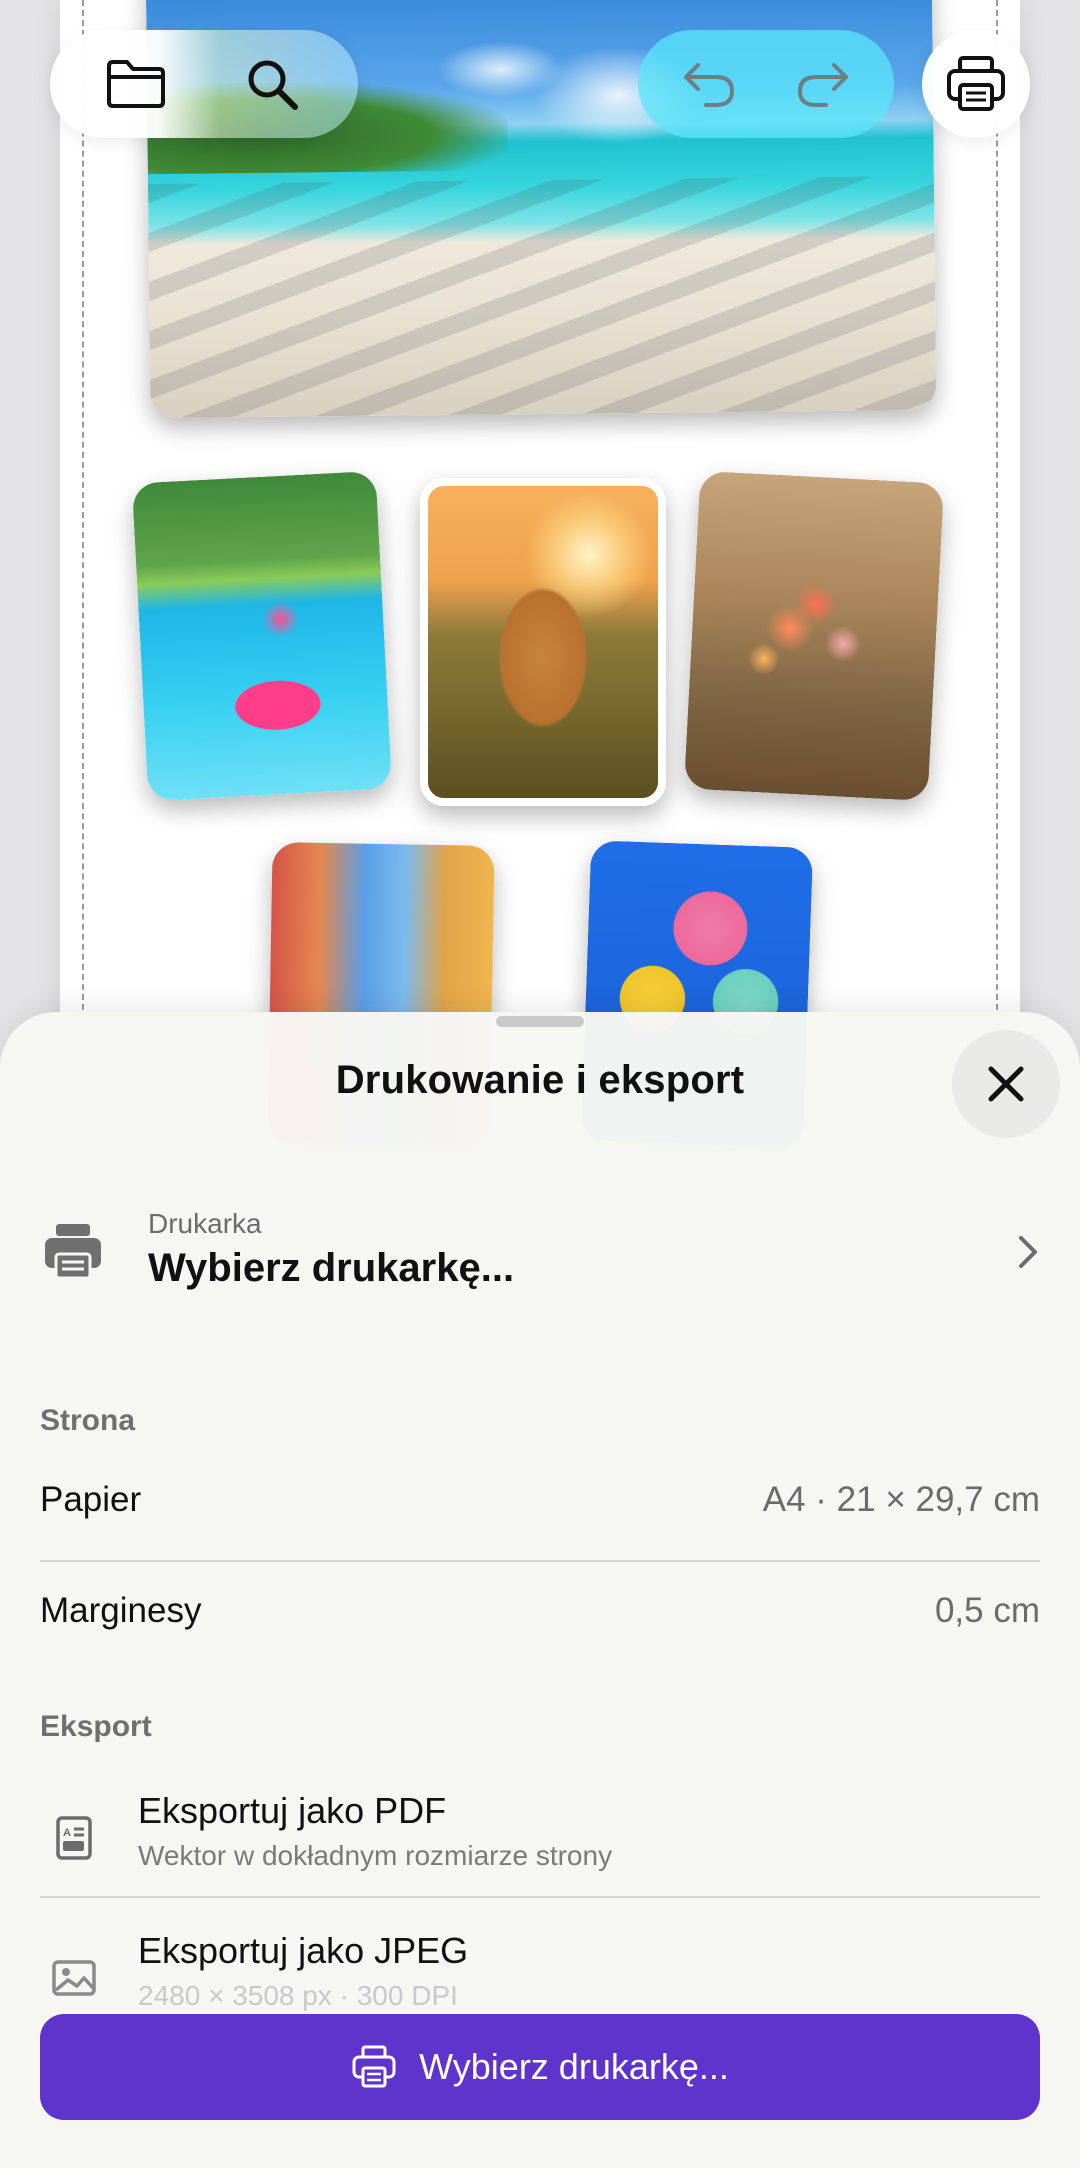  What do you see at coordinates (375, 1855) in the screenshot?
I see `export-pdf-subtitle: Wektor w dokładnym rozmiarze strony` at bounding box center [375, 1855].